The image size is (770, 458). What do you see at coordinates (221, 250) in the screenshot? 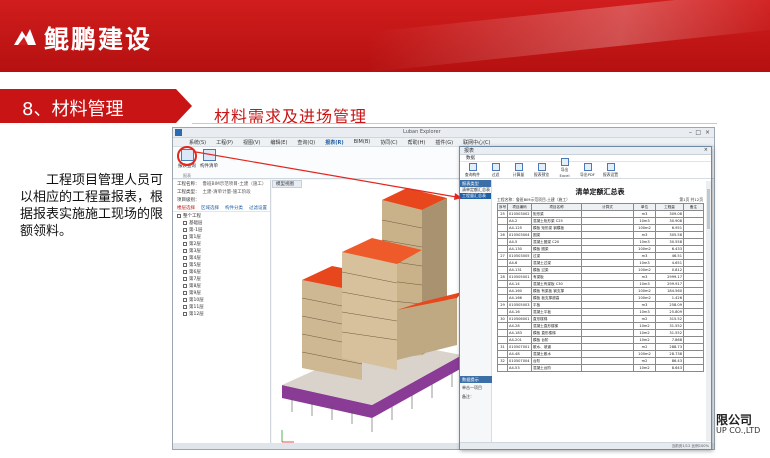
I see `tree-item: 第3层` at bounding box center [221, 250].